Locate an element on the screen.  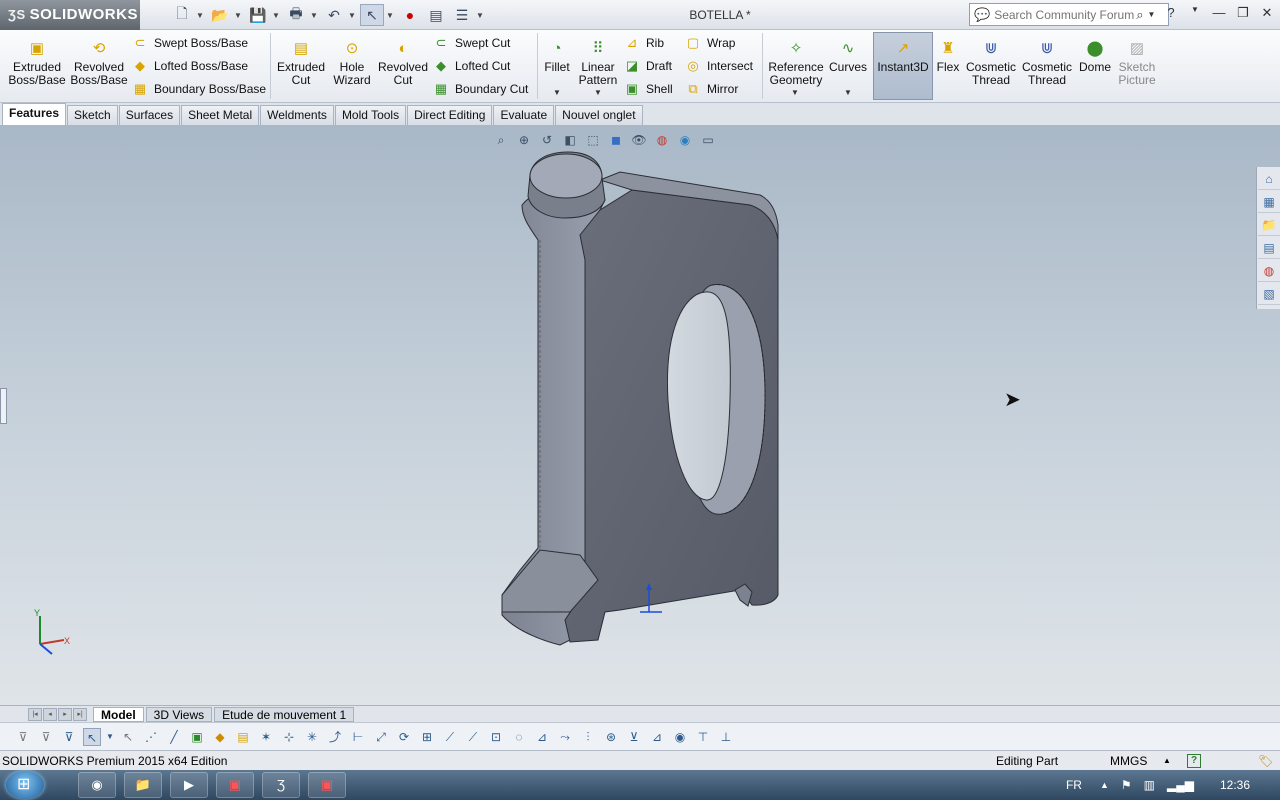
open-dropdown-arrow: ▼ is located at coordinates (239, 15).